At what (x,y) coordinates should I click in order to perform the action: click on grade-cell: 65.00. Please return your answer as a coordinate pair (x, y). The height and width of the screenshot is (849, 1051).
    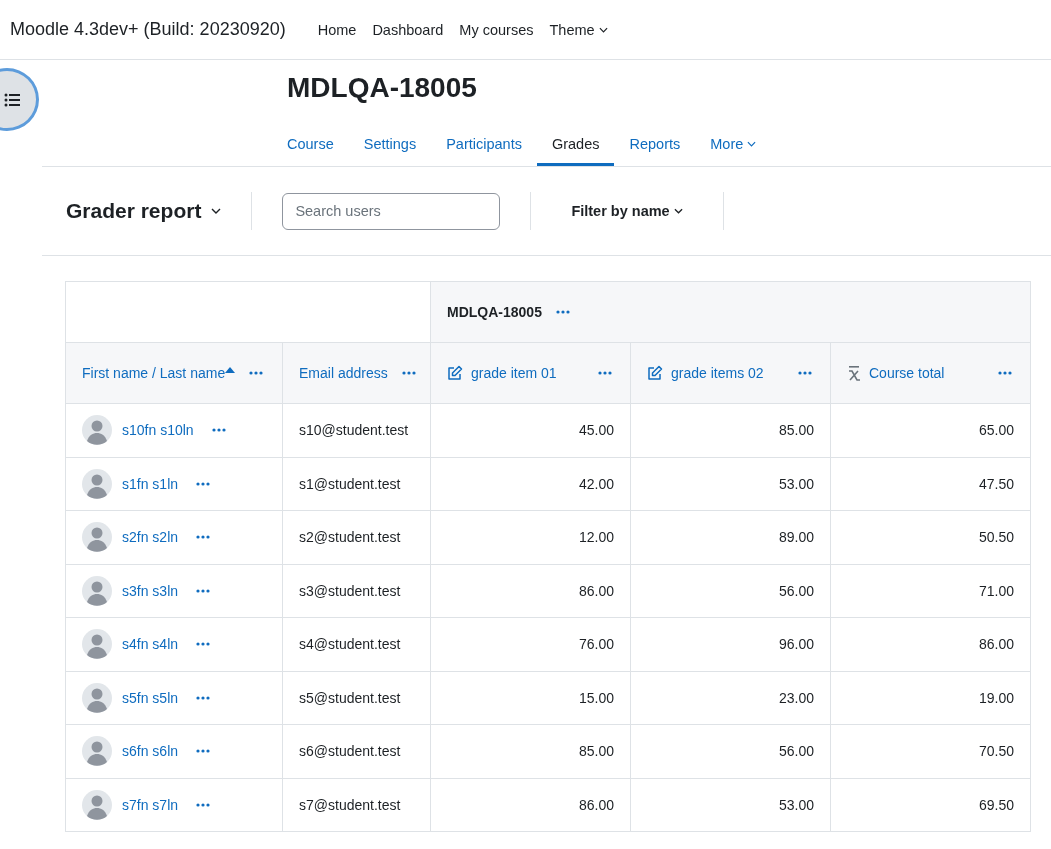
    Looking at the image, I should click on (930, 430).